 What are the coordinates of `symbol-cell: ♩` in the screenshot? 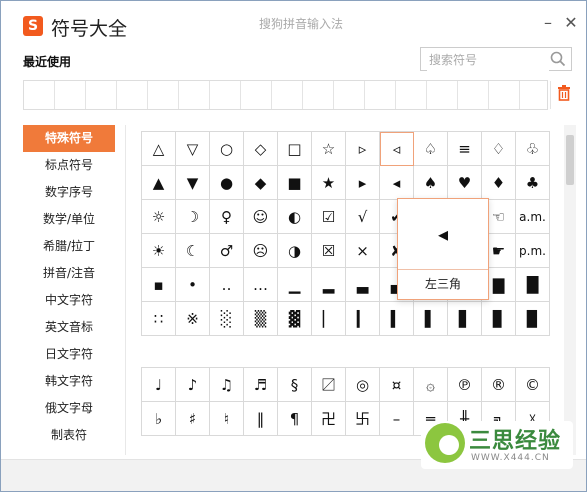 It's located at (159, 385).